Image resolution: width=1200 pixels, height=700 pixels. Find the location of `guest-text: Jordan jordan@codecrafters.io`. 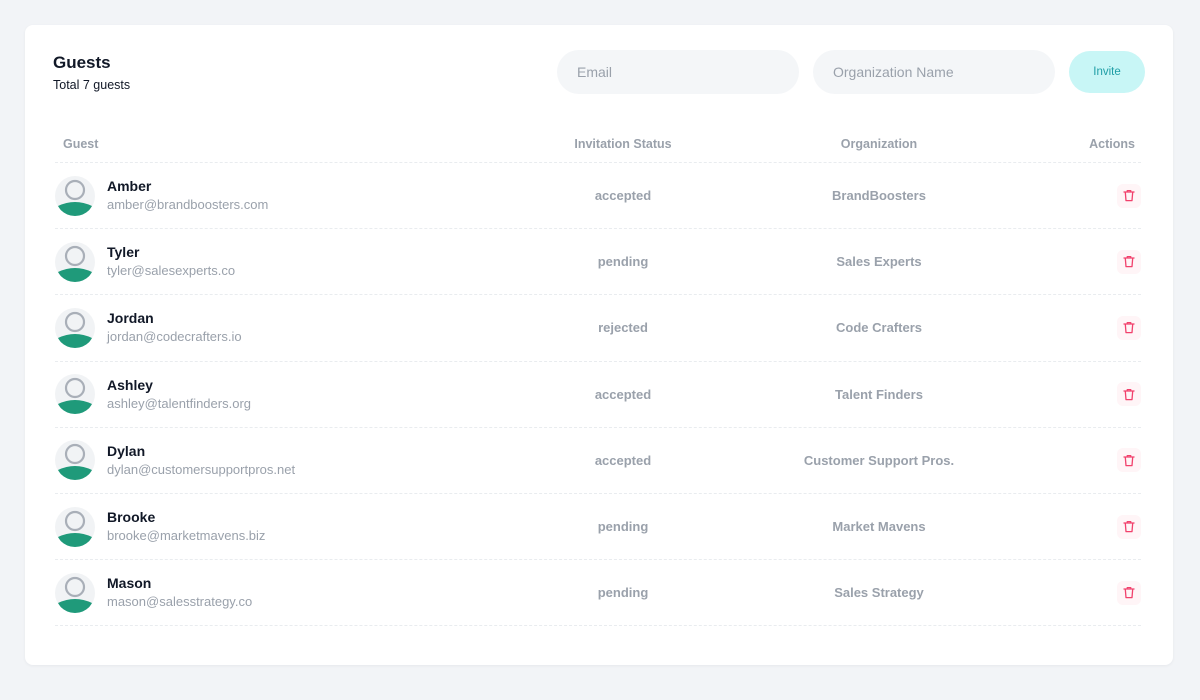

guest-text: Jordan jordan@codecrafters.io is located at coordinates (174, 327).